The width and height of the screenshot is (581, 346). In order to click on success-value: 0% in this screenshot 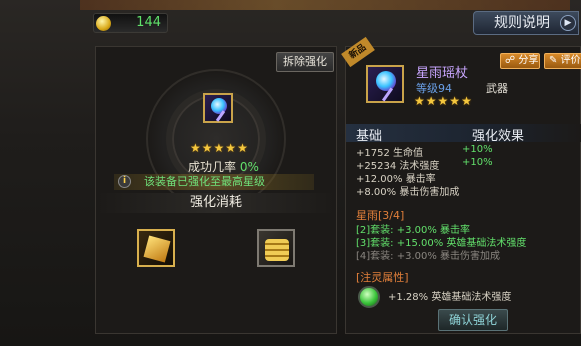, I will do `click(249, 167)`.